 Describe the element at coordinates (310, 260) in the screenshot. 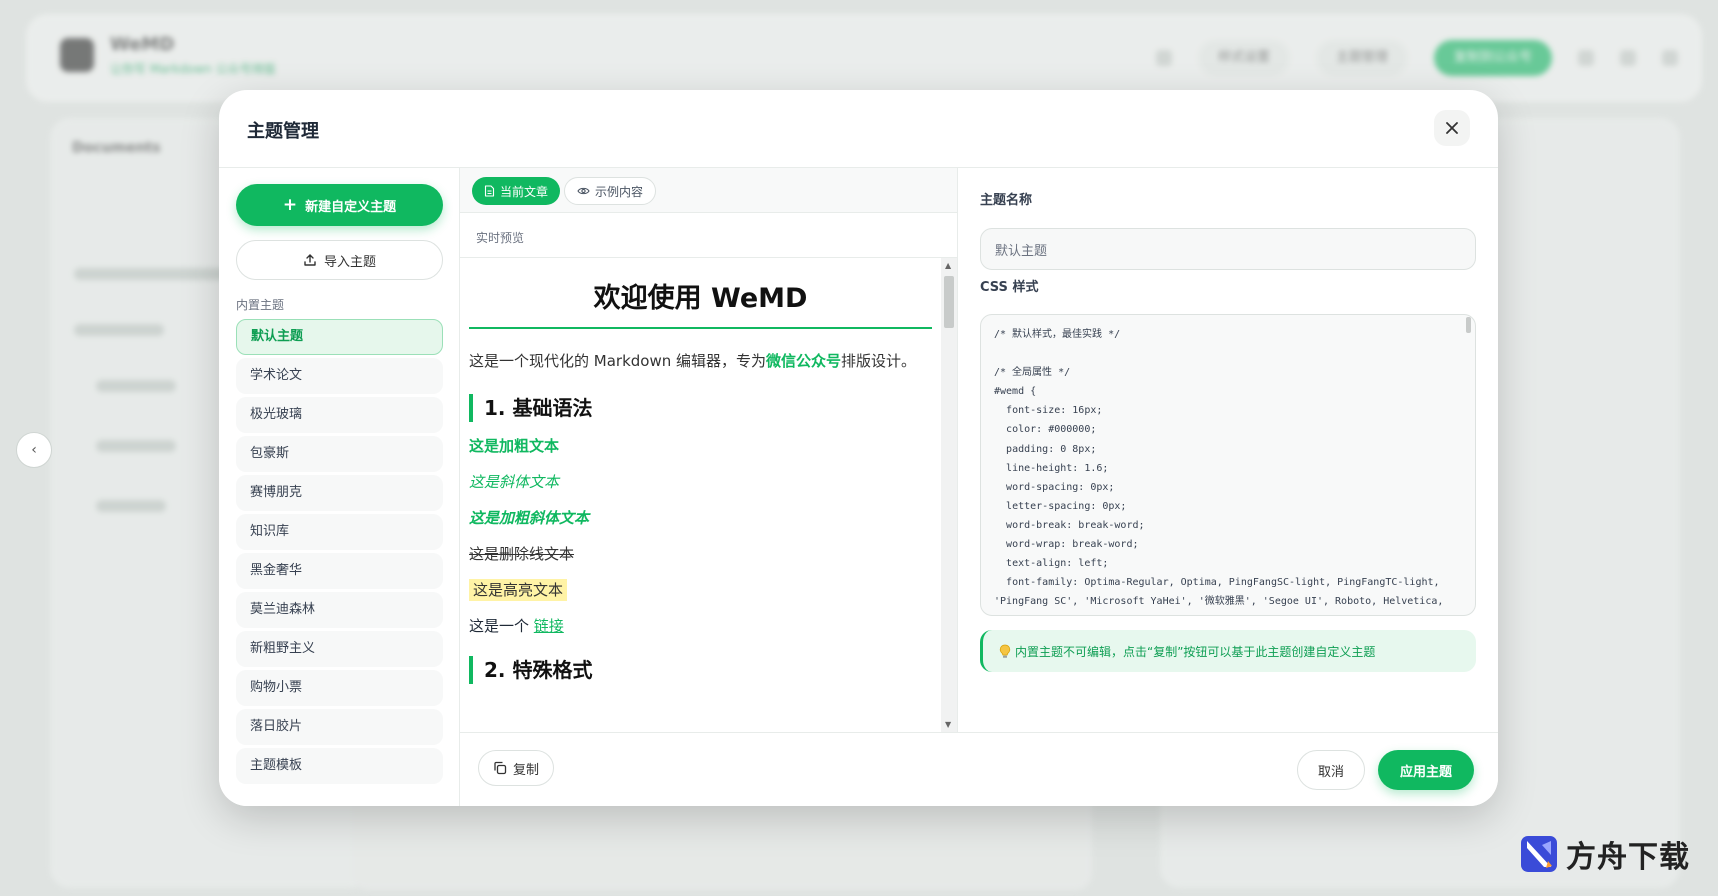

I see `upload-icon` at that location.